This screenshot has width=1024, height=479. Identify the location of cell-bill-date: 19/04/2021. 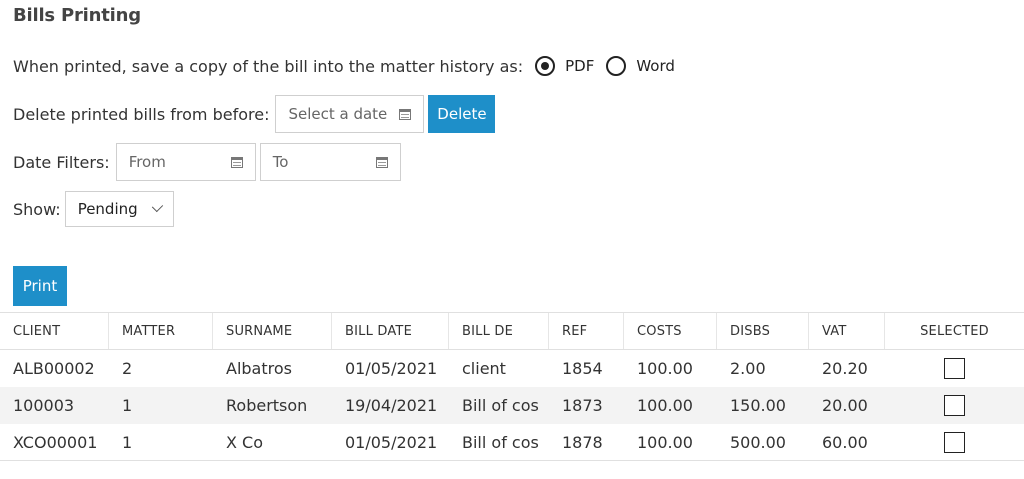
(391, 405).